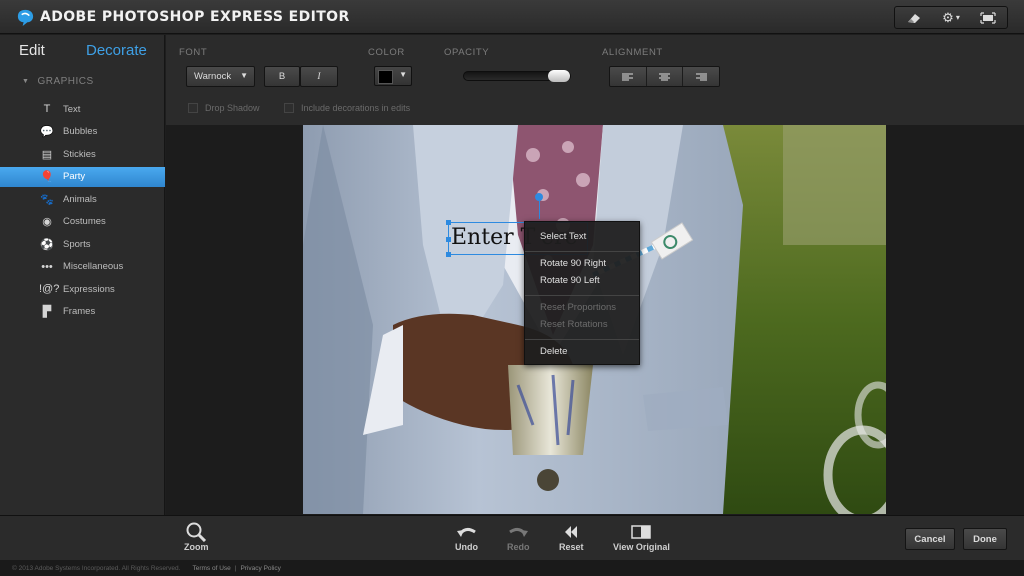  I want to click on sidebar-item-animals: 🐾 Animals, so click(82, 199).